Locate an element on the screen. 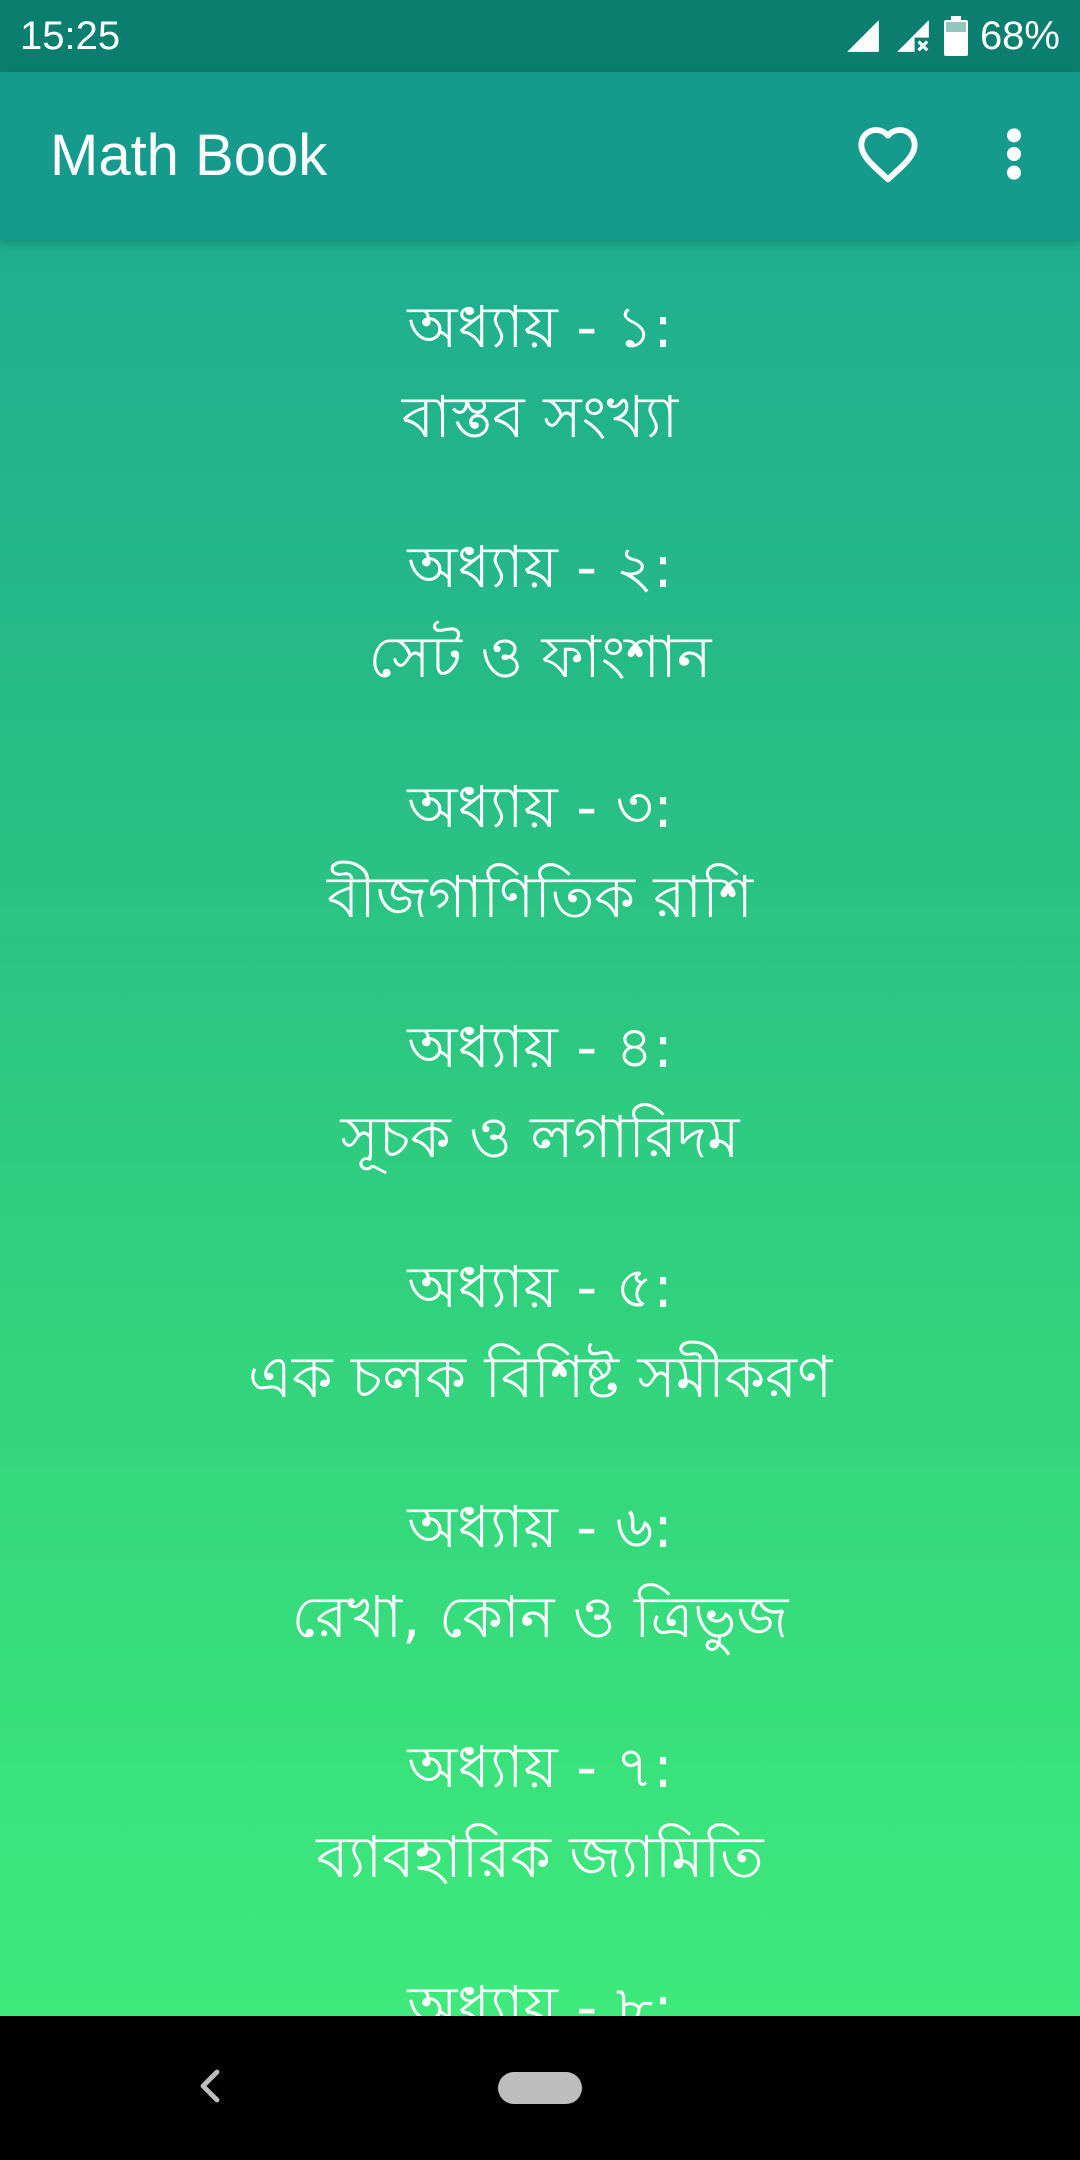 This screenshot has width=1080, height=2160. back-button is located at coordinates (210, 2088).